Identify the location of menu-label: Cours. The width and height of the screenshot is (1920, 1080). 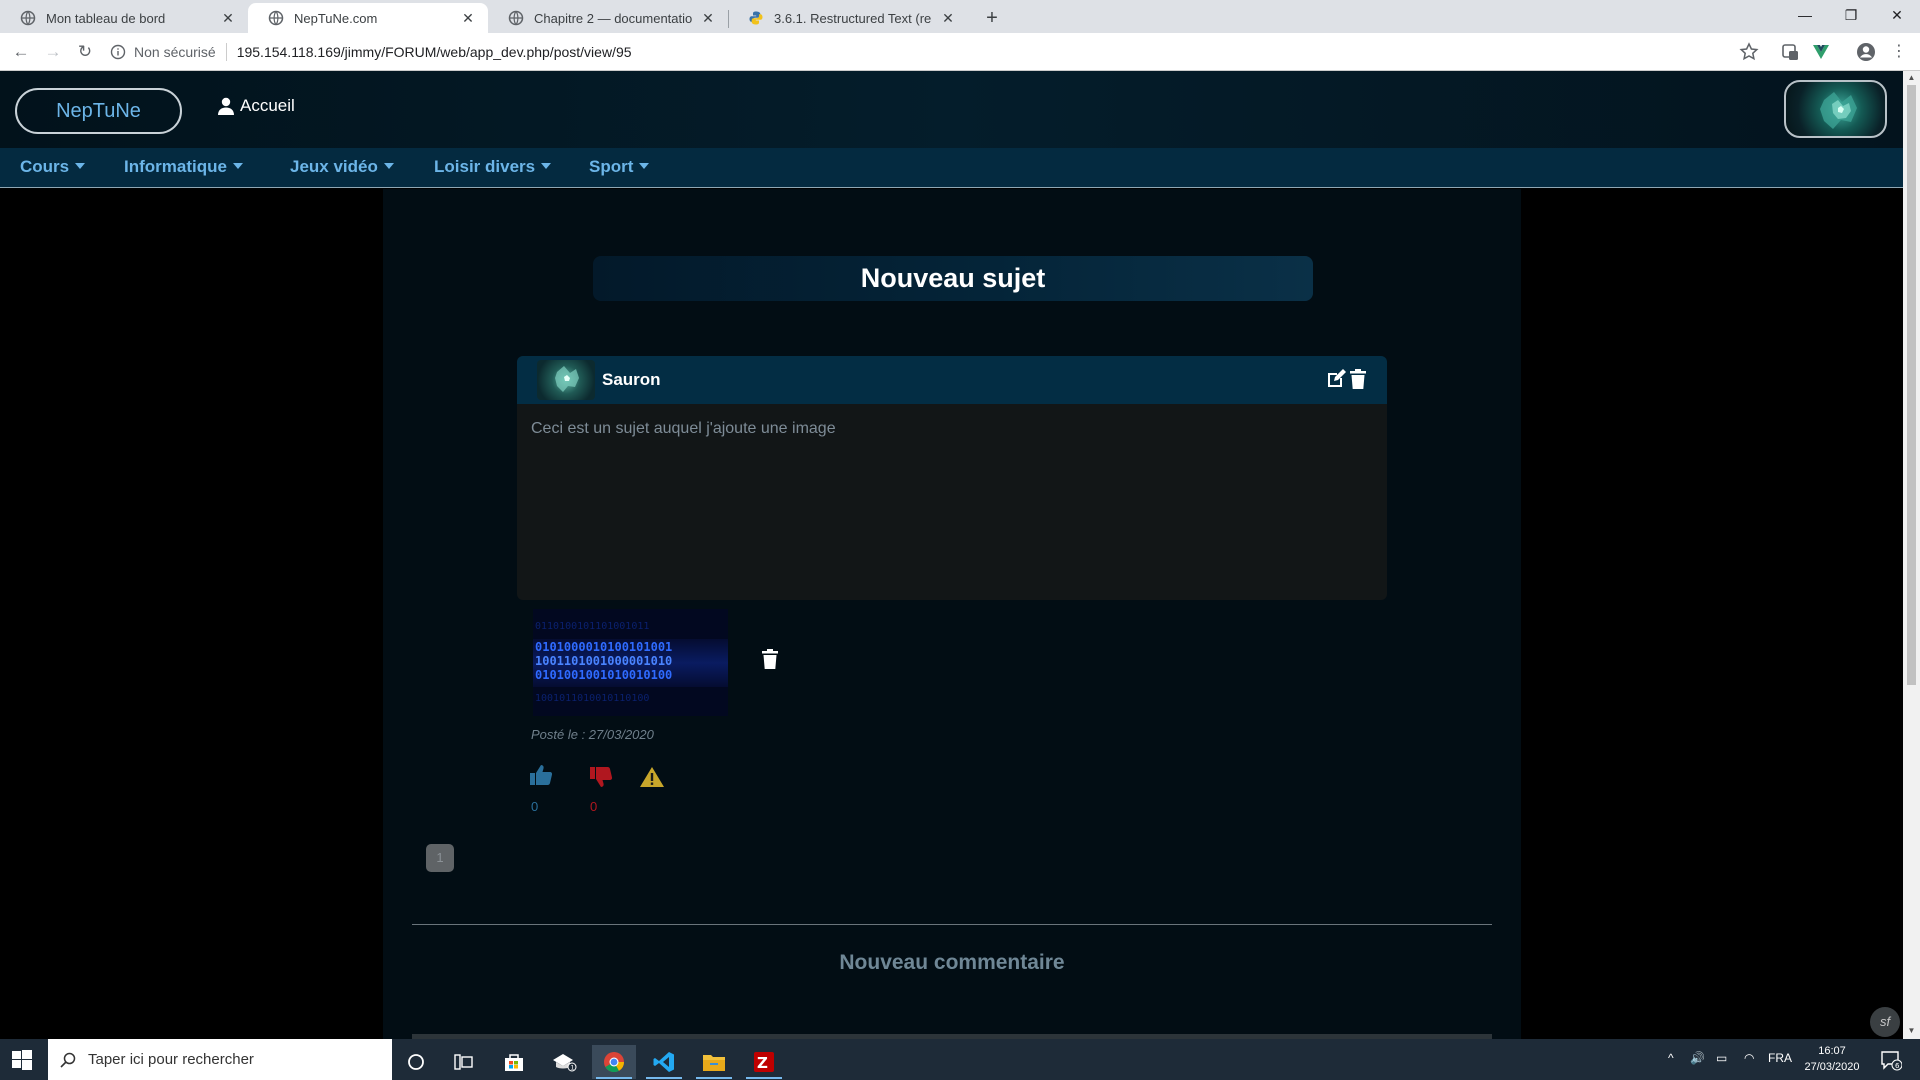
(45, 166).